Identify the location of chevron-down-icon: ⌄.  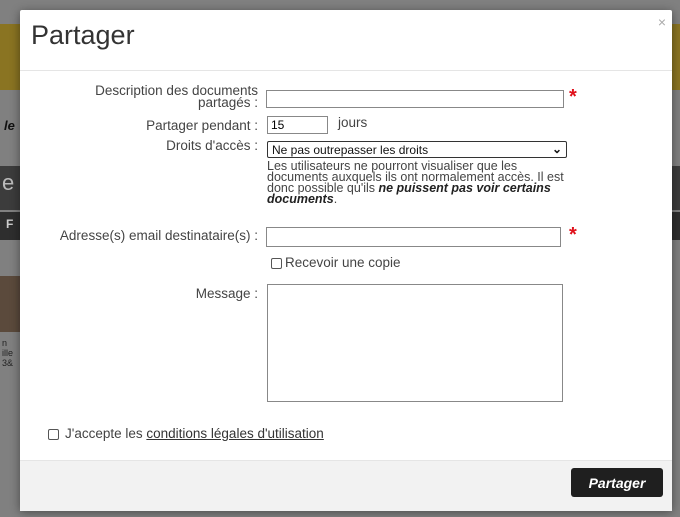
(556, 149).